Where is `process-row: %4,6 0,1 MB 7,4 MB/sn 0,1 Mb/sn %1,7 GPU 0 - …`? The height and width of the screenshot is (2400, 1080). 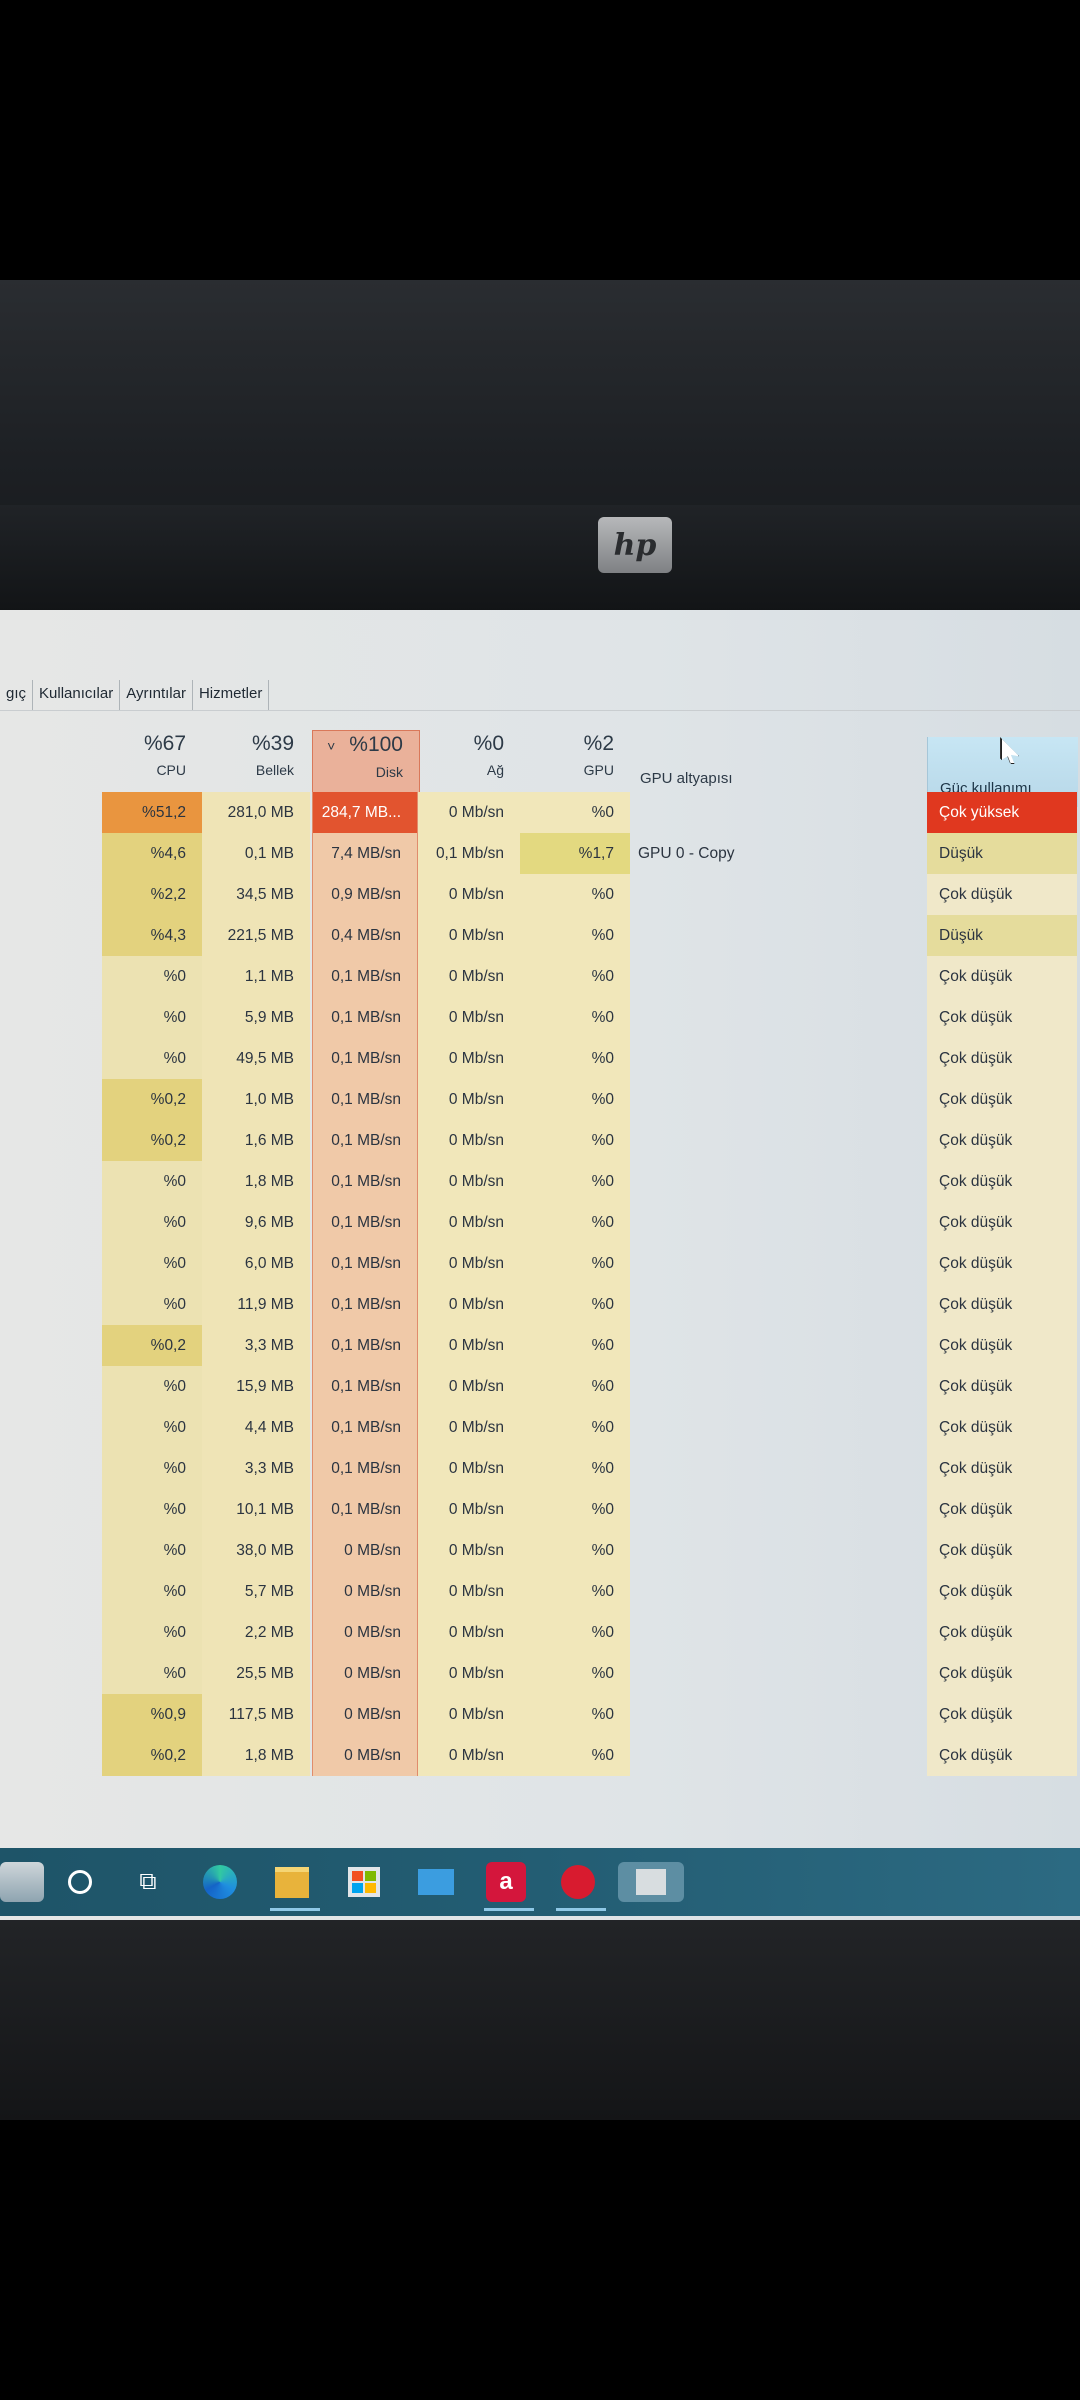 process-row: %4,6 0,1 MB 7,4 MB/sn 0,1 Mb/sn %1,7 GPU 0 - … is located at coordinates (540, 853).